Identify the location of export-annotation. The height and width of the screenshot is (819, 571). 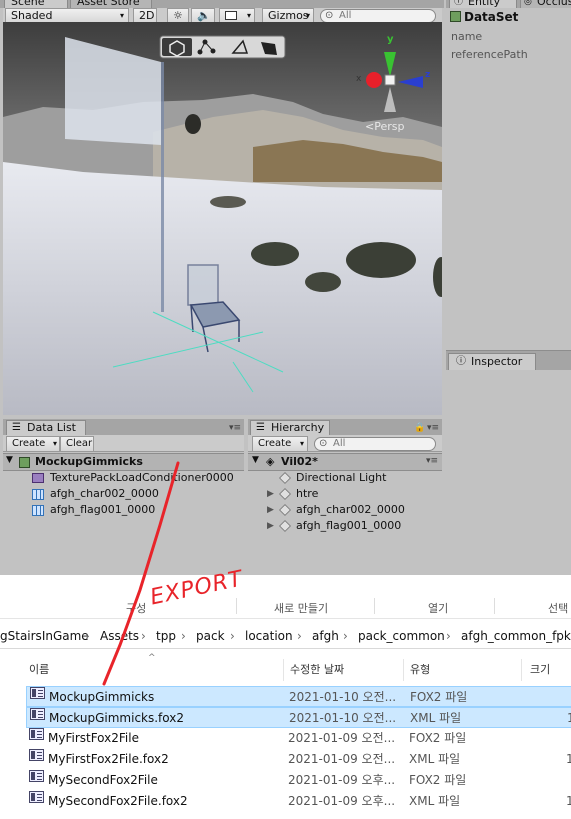
(141, 573).